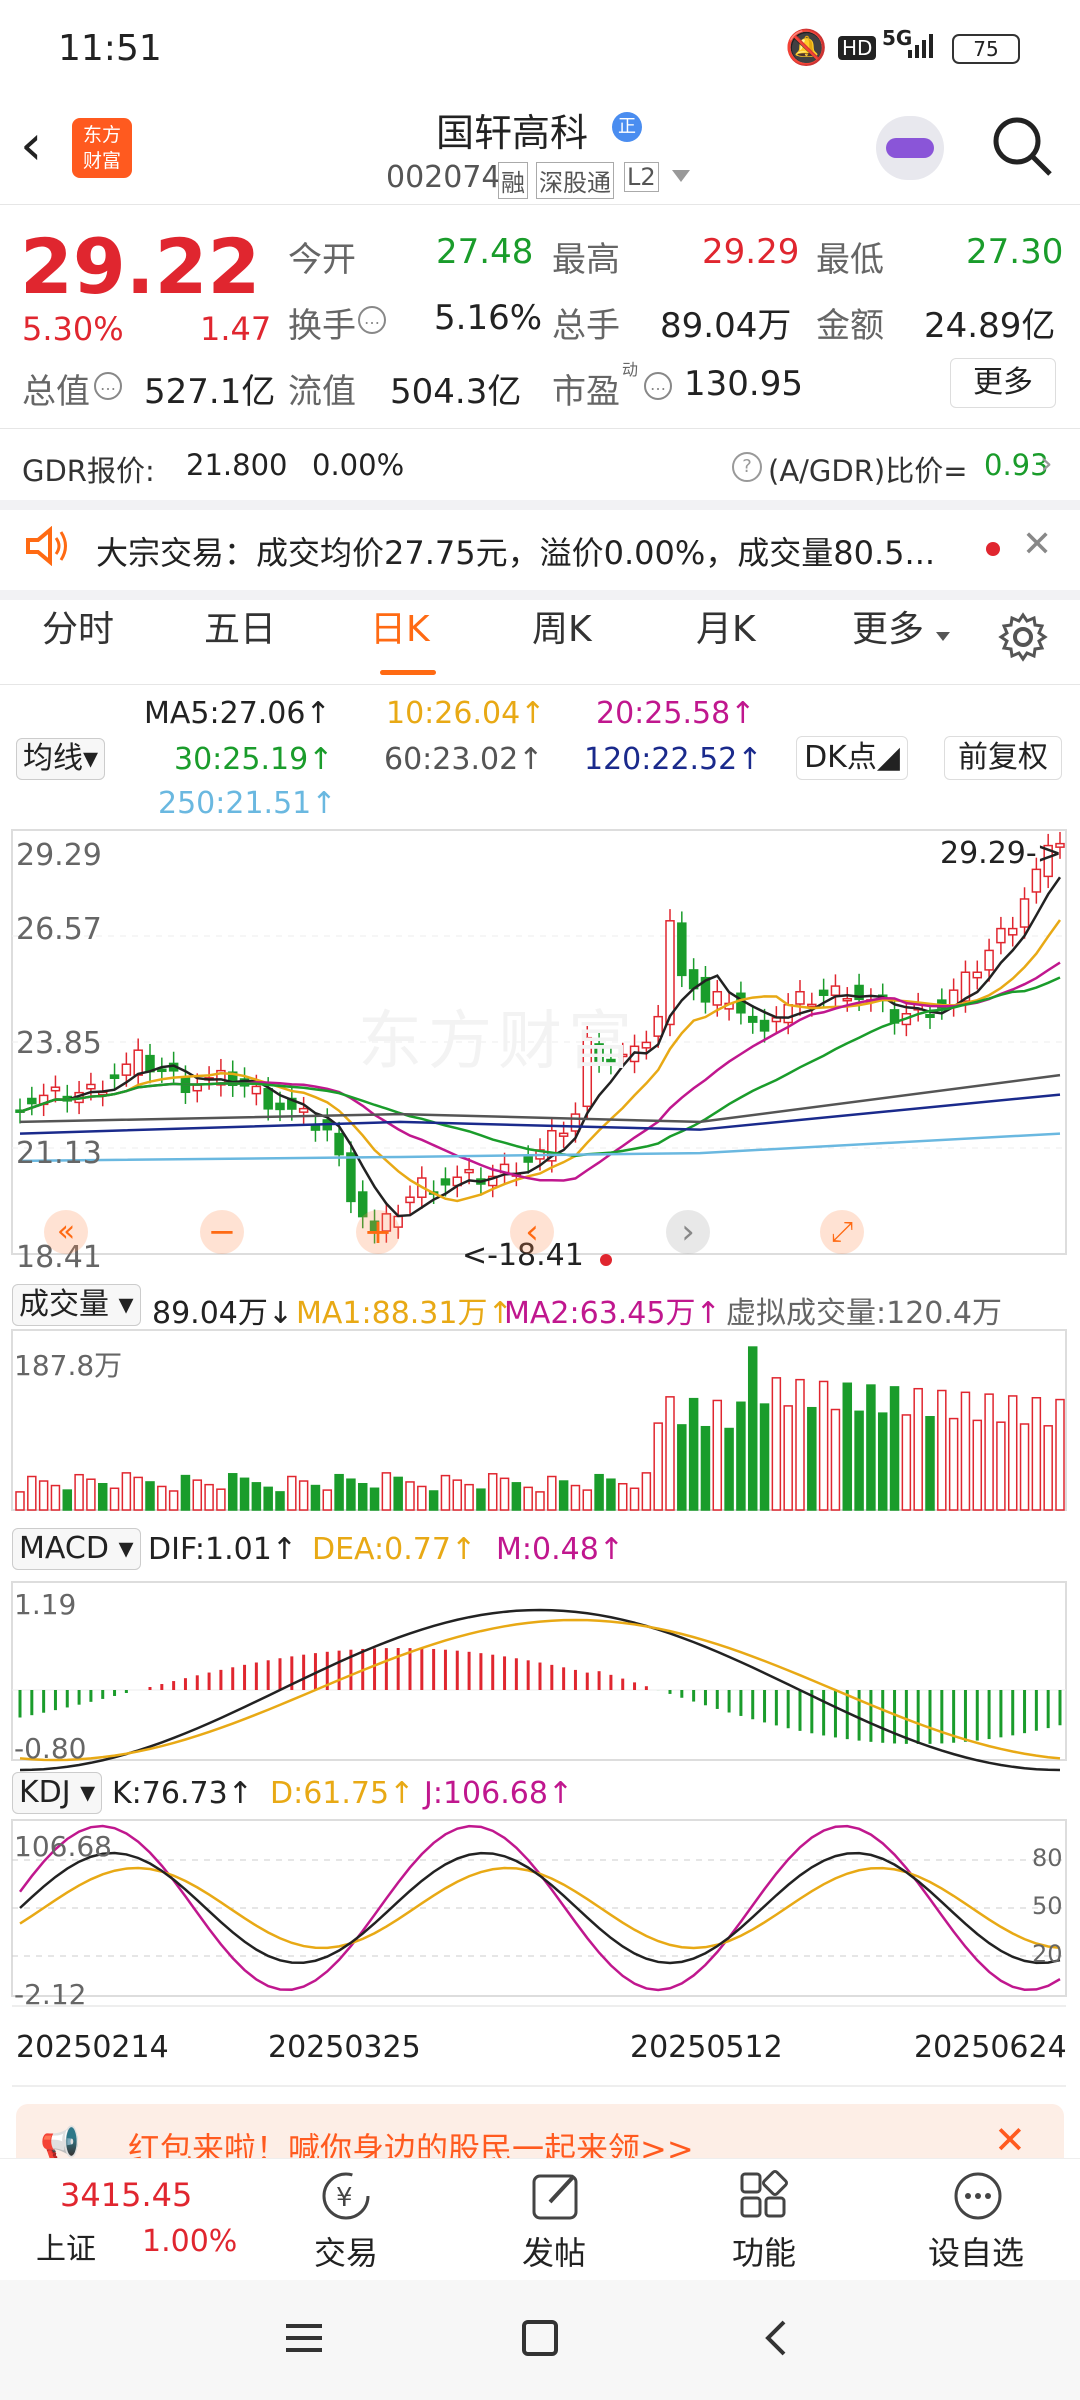 The width and height of the screenshot is (1080, 2400). I want to click on search-icon, so click(1022, 148).